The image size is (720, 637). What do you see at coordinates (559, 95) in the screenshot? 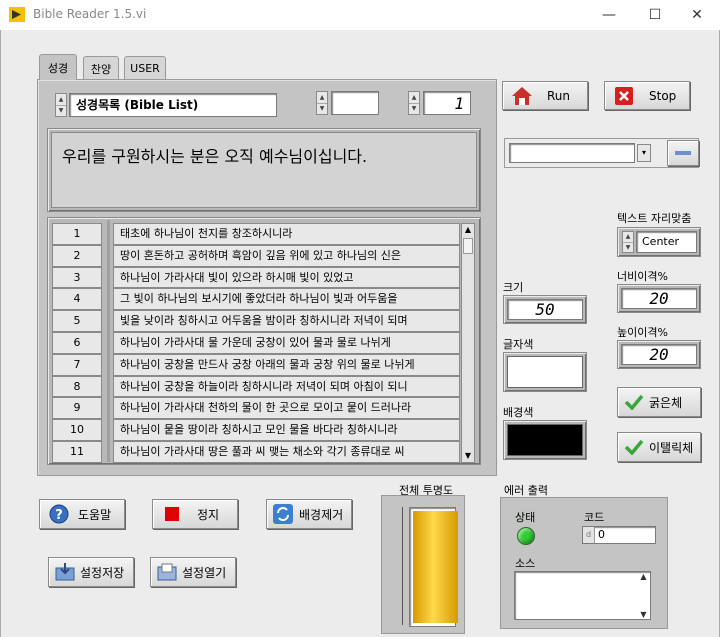
I see `run-label: Run` at bounding box center [559, 95].